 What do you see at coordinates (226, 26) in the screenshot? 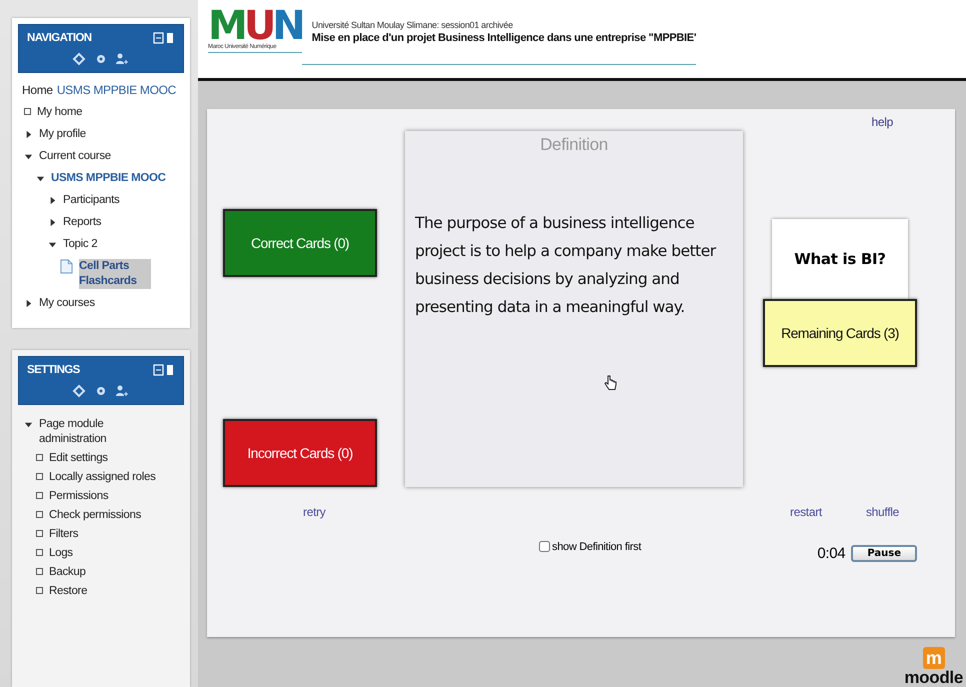
I see `logo-letter: M` at bounding box center [226, 26].